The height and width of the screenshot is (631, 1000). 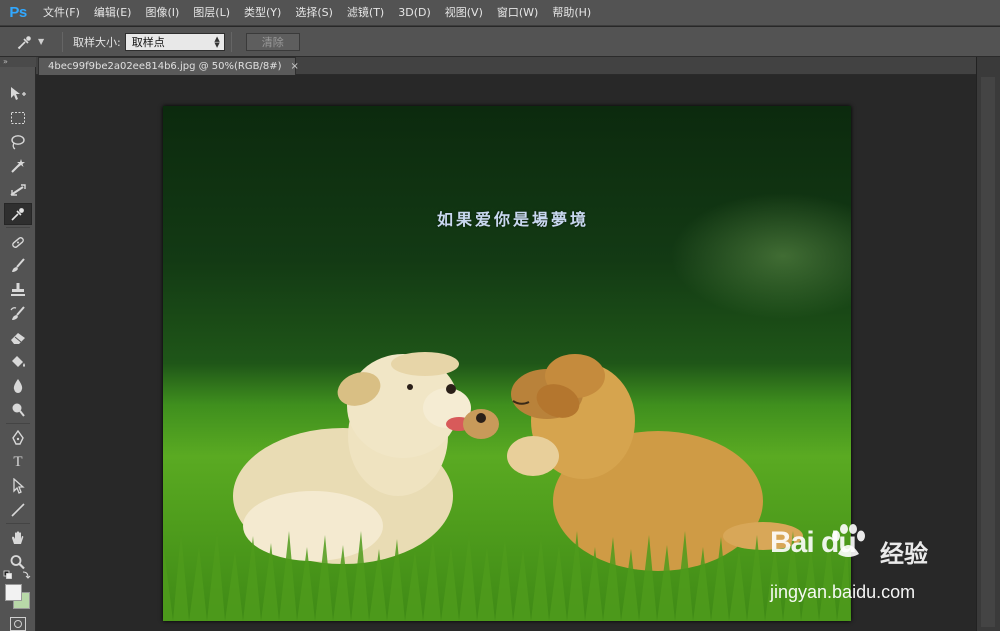 What do you see at coordinates (365, 13) in the screenshot?
I see `menu-filter: 滤镜(T)` at bounding box center [365, 13].